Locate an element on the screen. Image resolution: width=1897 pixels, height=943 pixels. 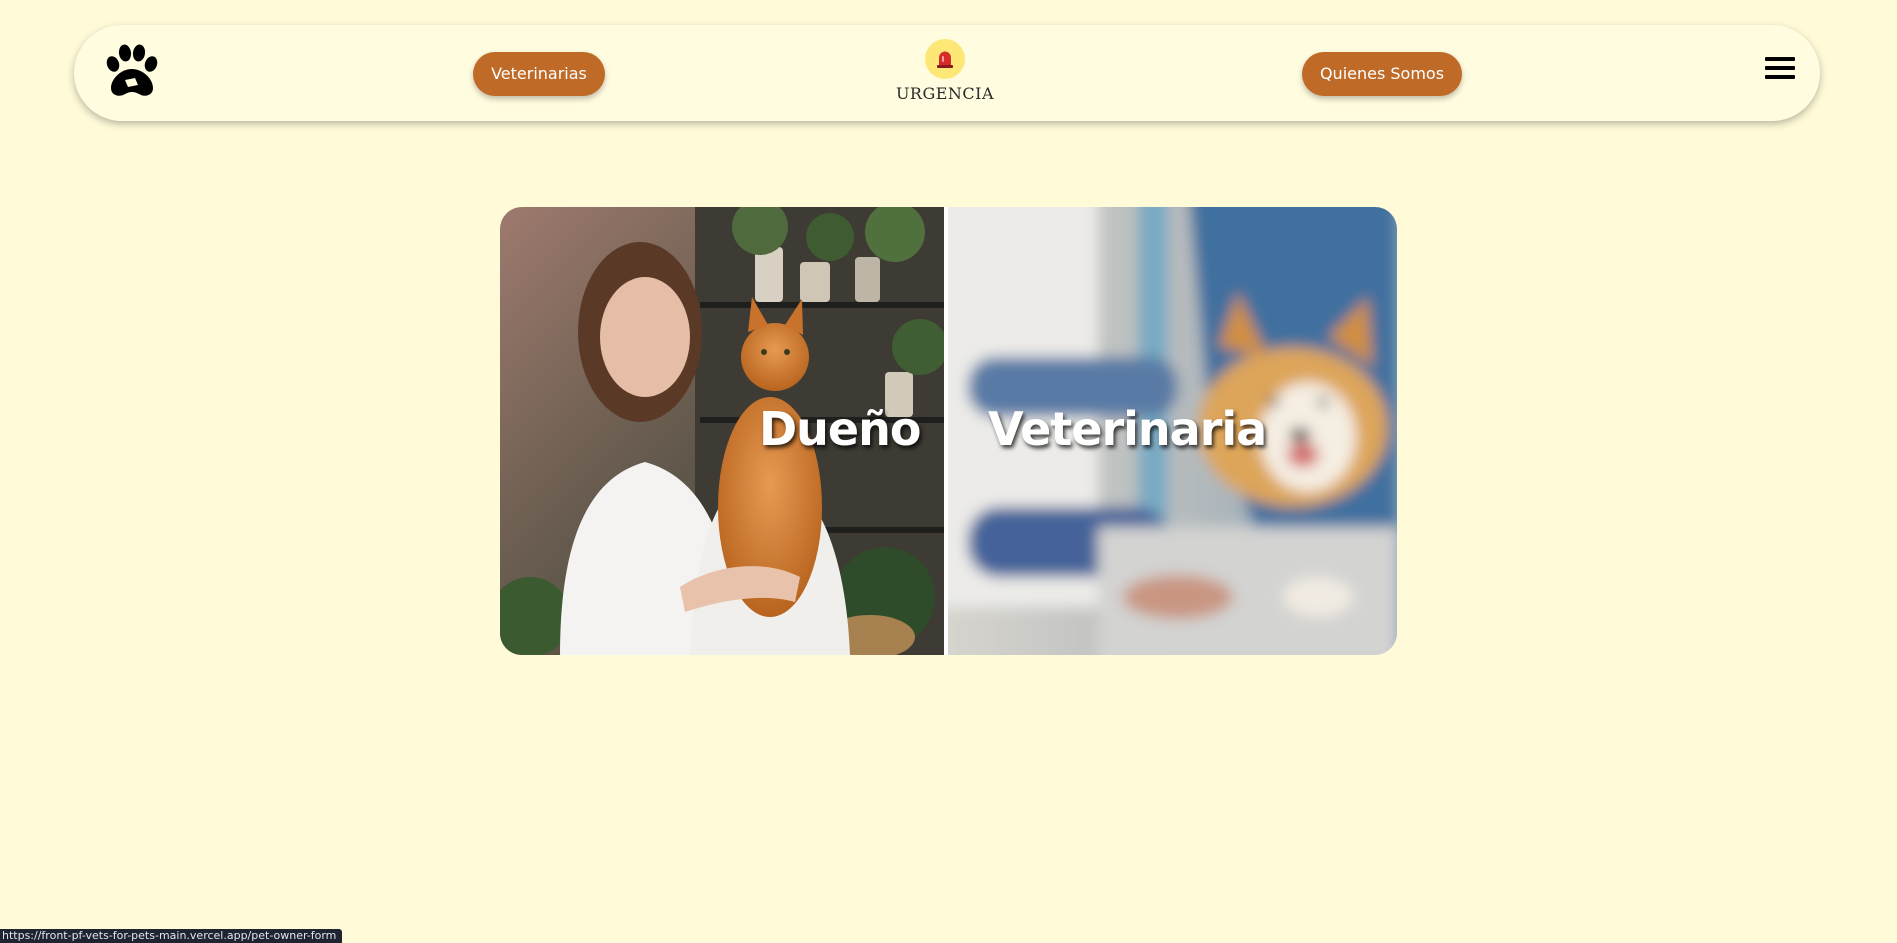
owner-card-label: Dueño is located at coordinates (840, 429).